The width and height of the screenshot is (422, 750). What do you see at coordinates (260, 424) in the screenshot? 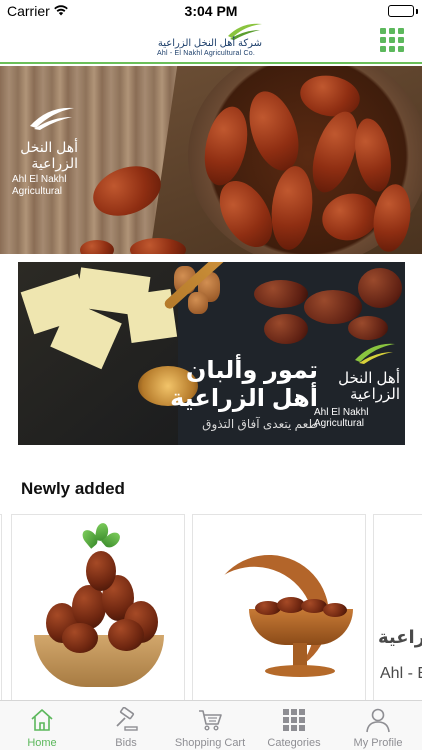
I see `promo-tagline: طعم يتعدى آفاق التذوق` at bounding box center [260, 424].